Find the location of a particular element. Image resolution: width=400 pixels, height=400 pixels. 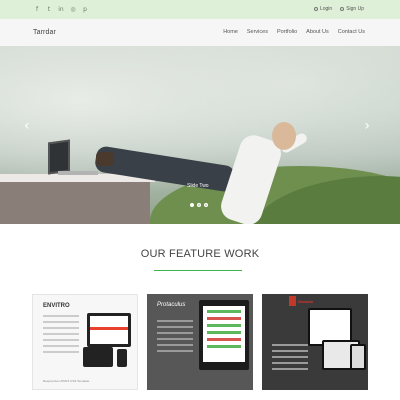

slide-desk is located at coordinates (75, 201).